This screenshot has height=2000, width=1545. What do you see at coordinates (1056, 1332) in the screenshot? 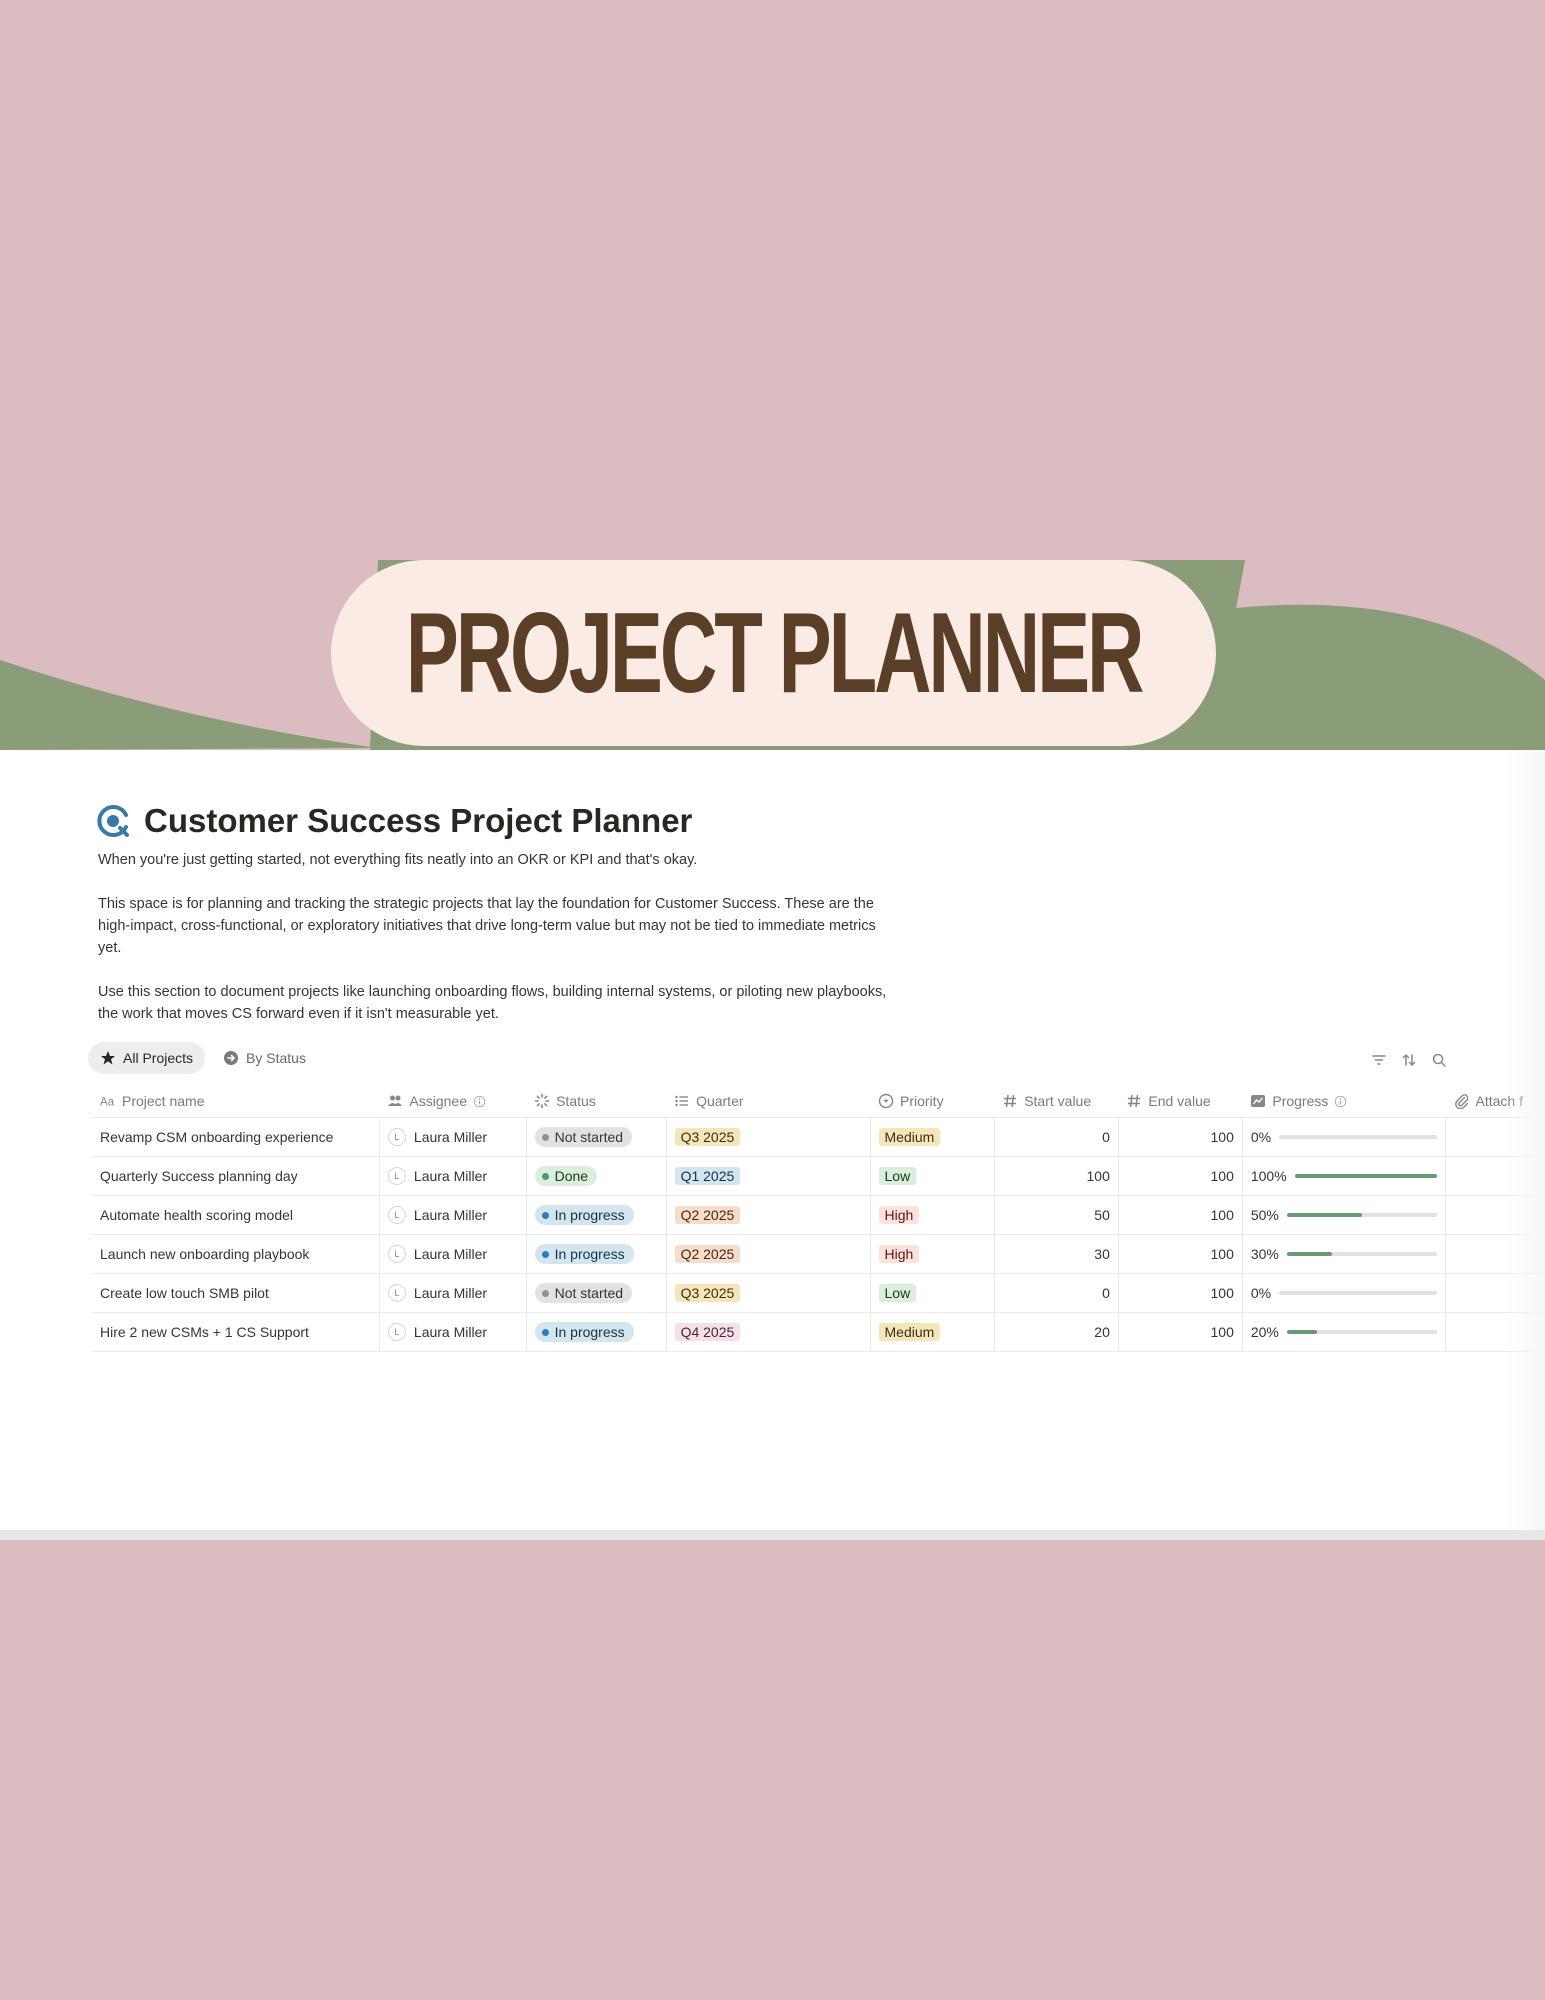
I see `cell-start-value: 20` at bounding box center [1056, 1332].